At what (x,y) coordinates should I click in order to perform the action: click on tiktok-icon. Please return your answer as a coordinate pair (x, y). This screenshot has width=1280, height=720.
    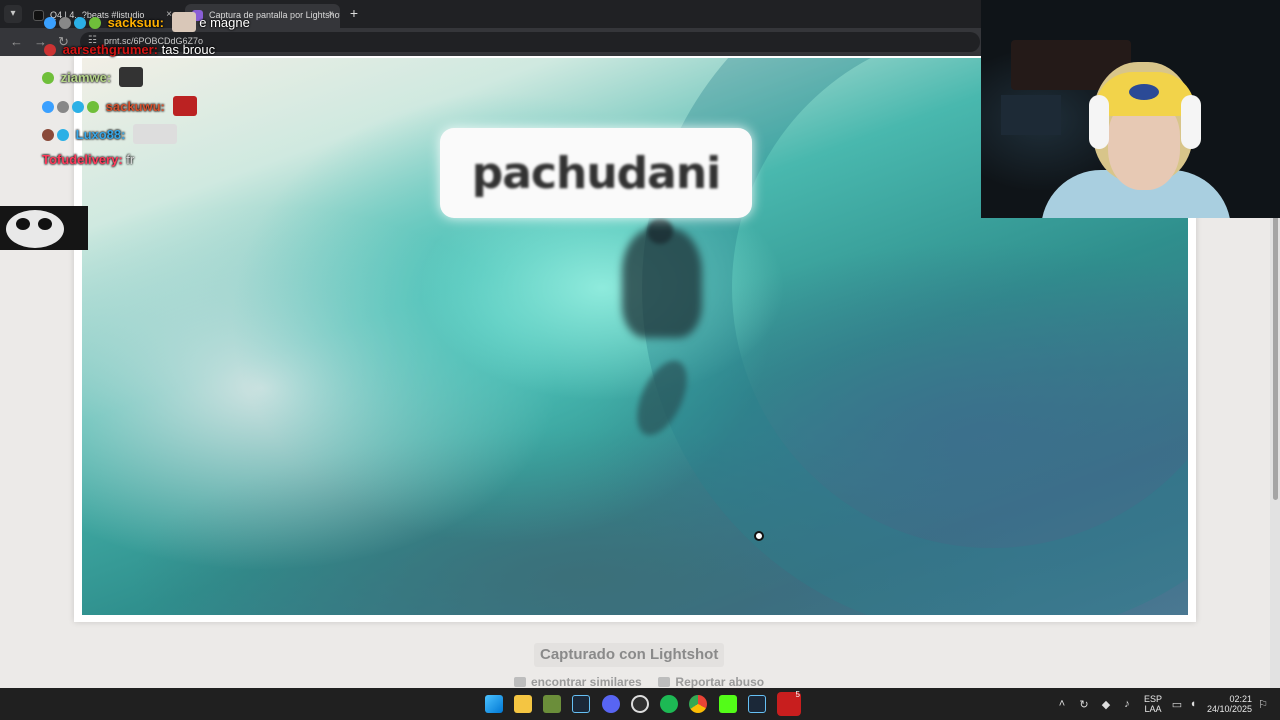
    Looking at the image, I should click on (38, 15).